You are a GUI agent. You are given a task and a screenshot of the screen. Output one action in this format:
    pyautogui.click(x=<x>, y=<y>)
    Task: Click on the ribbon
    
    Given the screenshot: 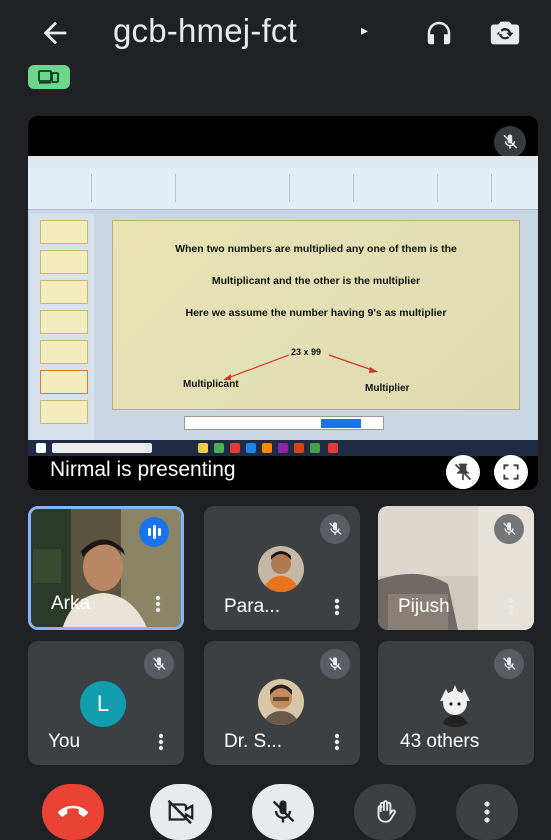 What is the action you would take?
    pyautogui.click(x=283, y=189)
    